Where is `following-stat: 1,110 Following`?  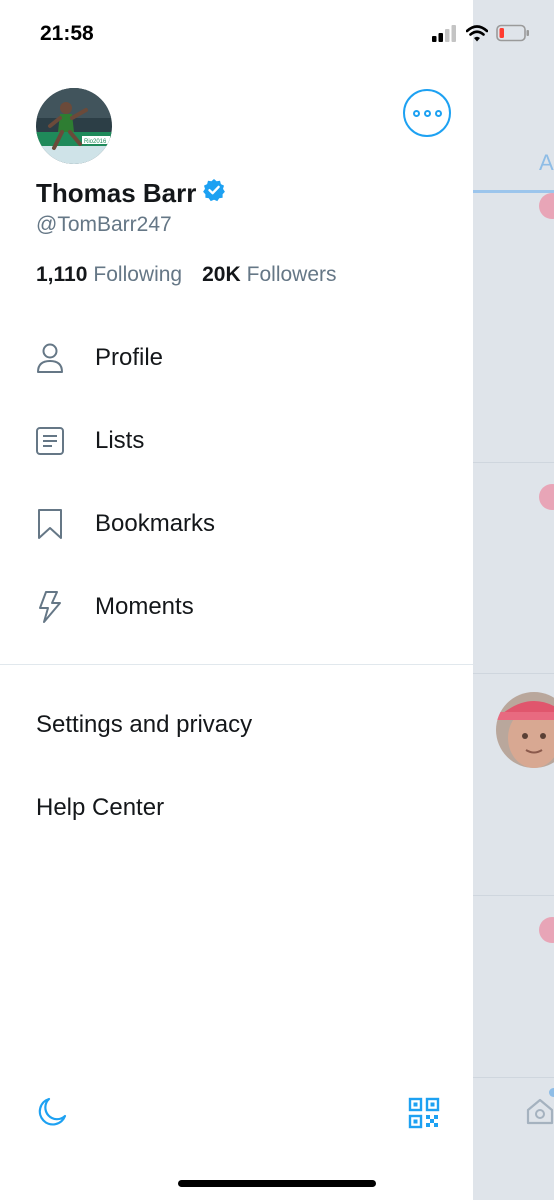 following-stat: 1,110 Following is located at coordinates (109, 275).